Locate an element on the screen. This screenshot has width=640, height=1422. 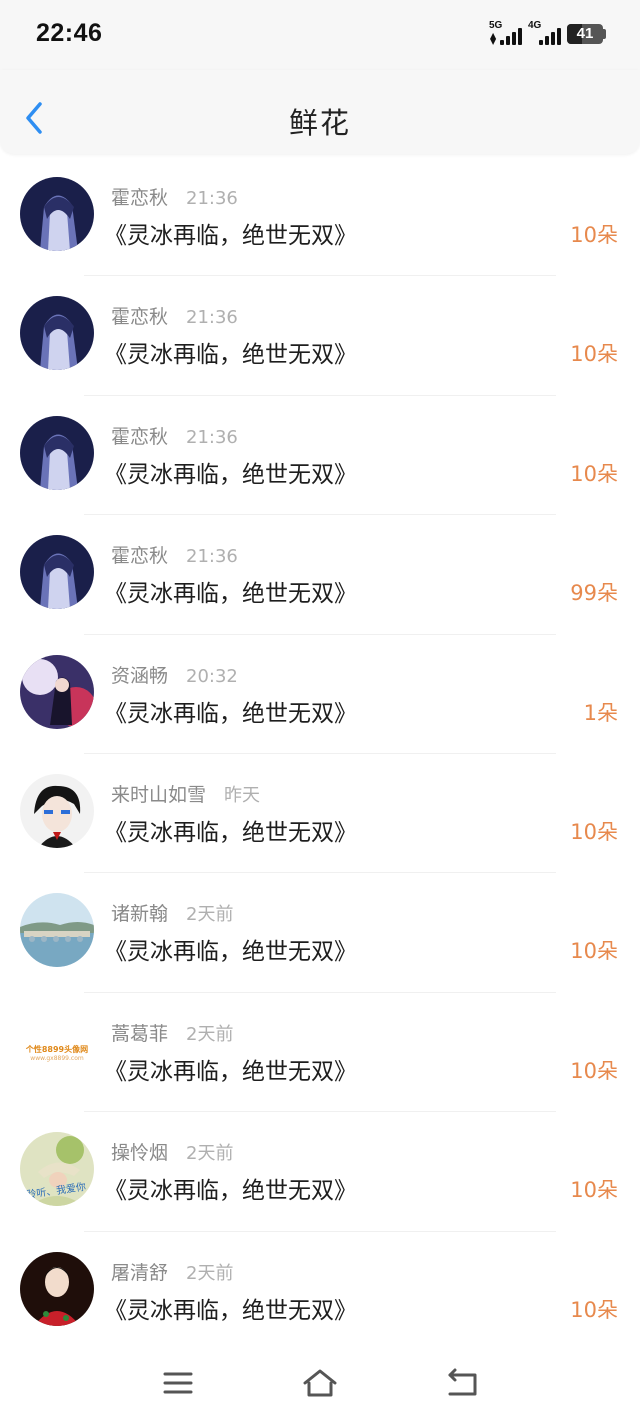
item-meta: 操怜烟 2天前 is located at coordinates (172, 1151).